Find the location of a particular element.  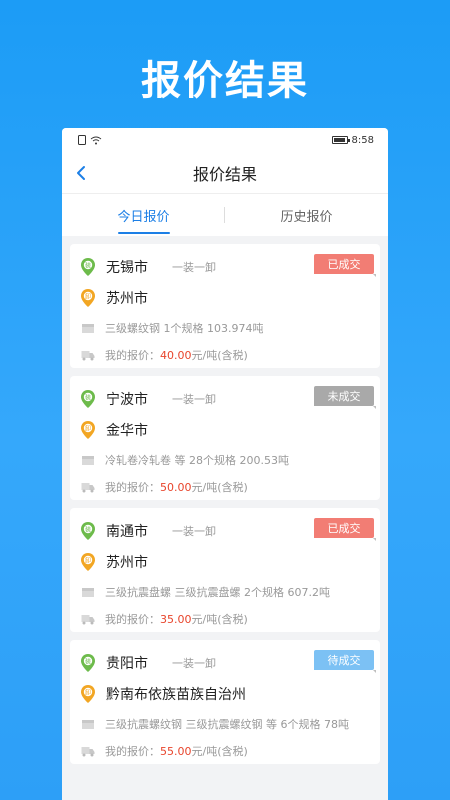

destination-city: 黔南布依族苗族自治州 is located at coordinates (176, 695).